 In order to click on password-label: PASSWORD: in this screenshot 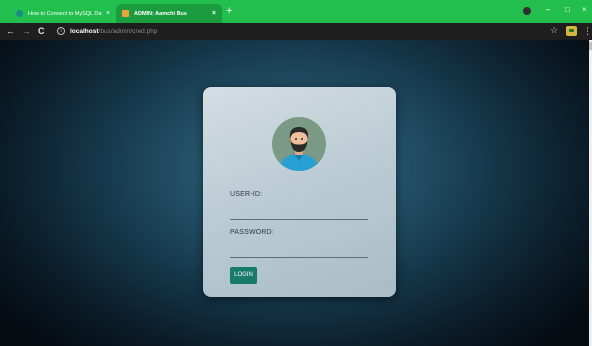, I will do `click(252, 232)`.